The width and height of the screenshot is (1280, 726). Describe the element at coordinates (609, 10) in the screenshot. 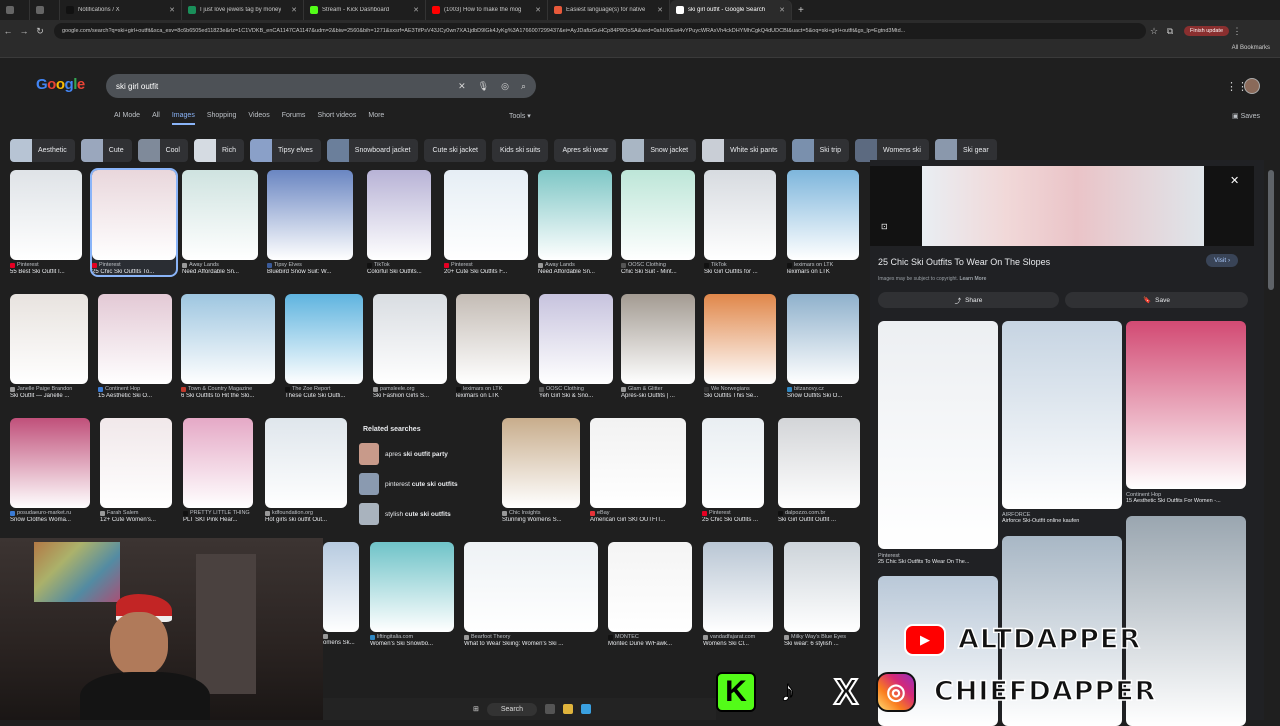

I see `browser-tab: Easiest language(s) for native ✕` at that location.